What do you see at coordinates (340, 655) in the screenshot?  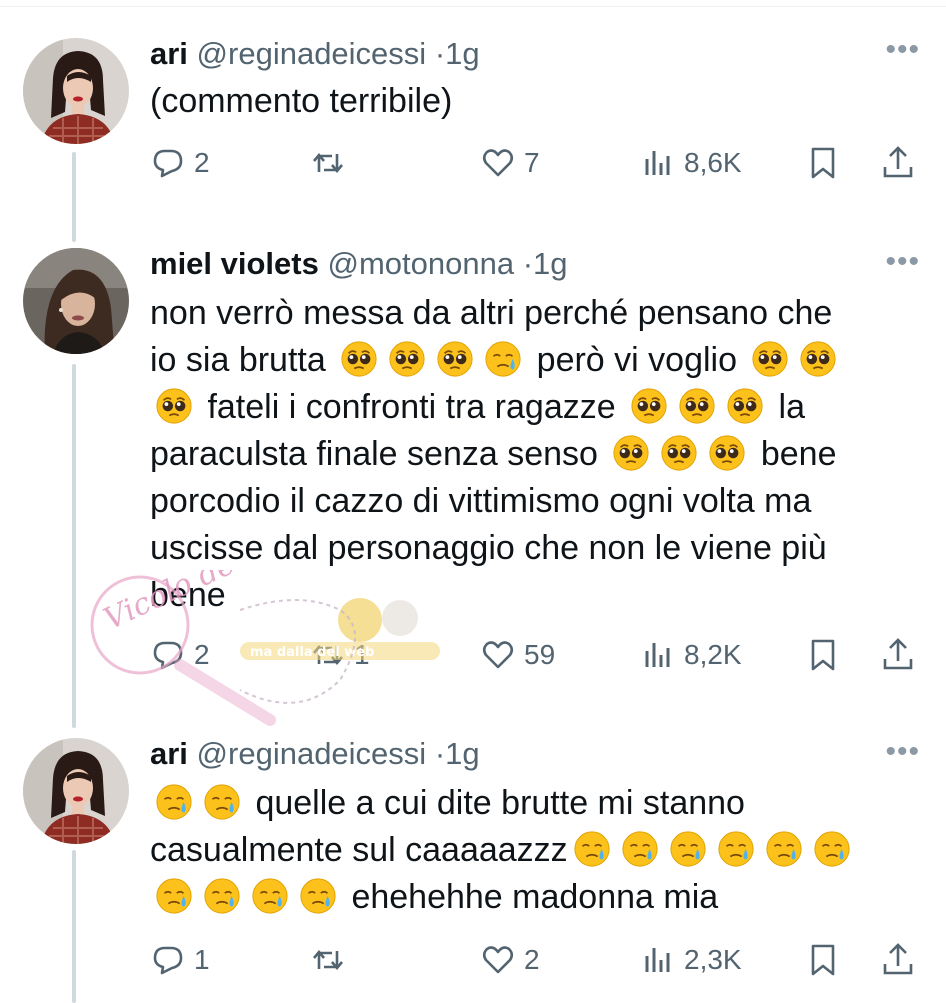 I see `retweet-button: 1` at bounding box center [340, 655].